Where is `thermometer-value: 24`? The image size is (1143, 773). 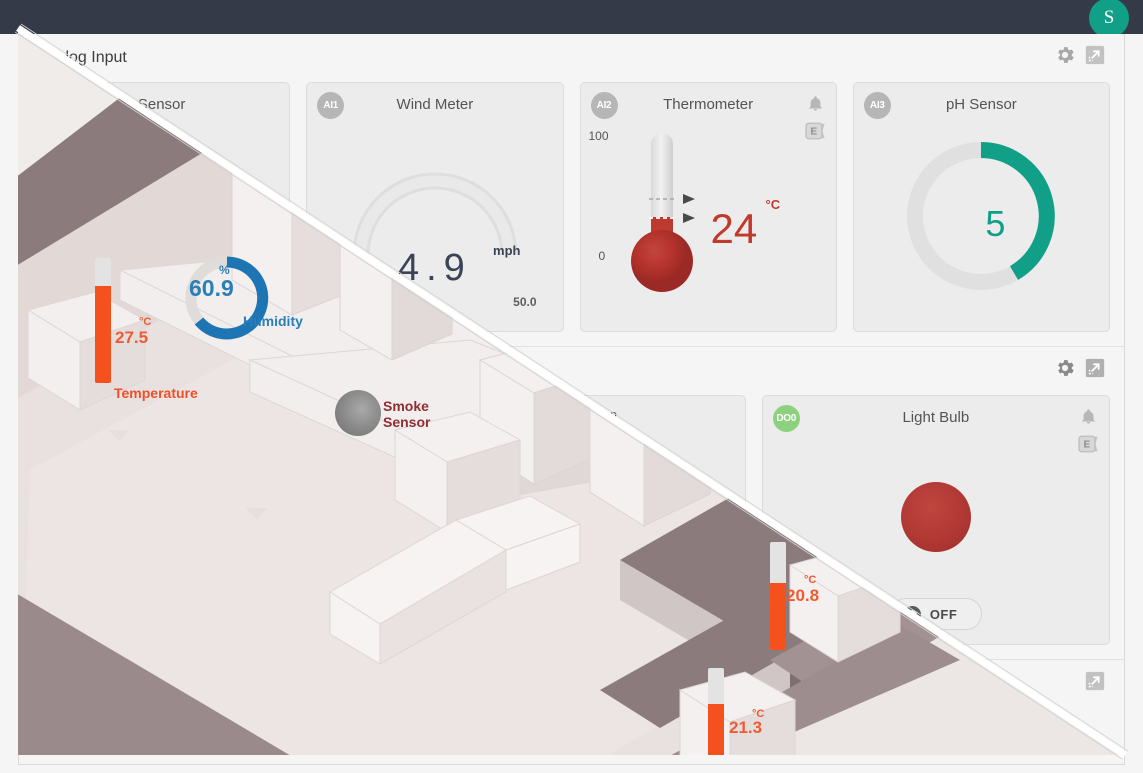 thermometer-value: 24 is located at coordinates (734, 228).